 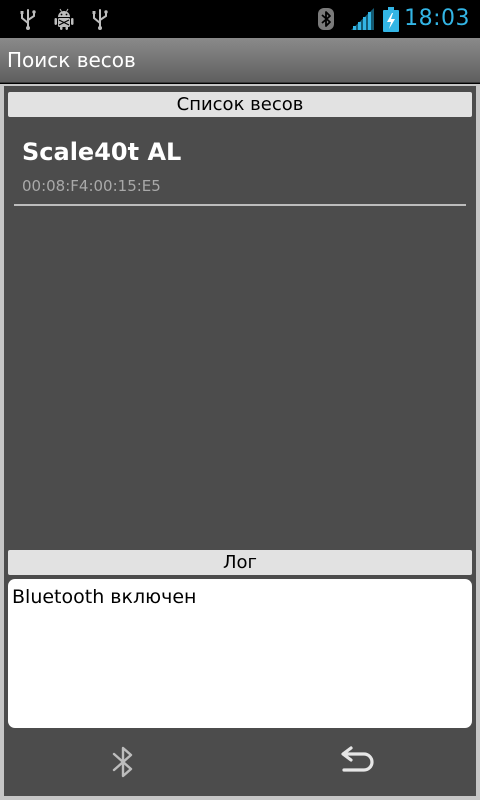 I want to click on status-bar: 18:03, so click(x=240, y=19).